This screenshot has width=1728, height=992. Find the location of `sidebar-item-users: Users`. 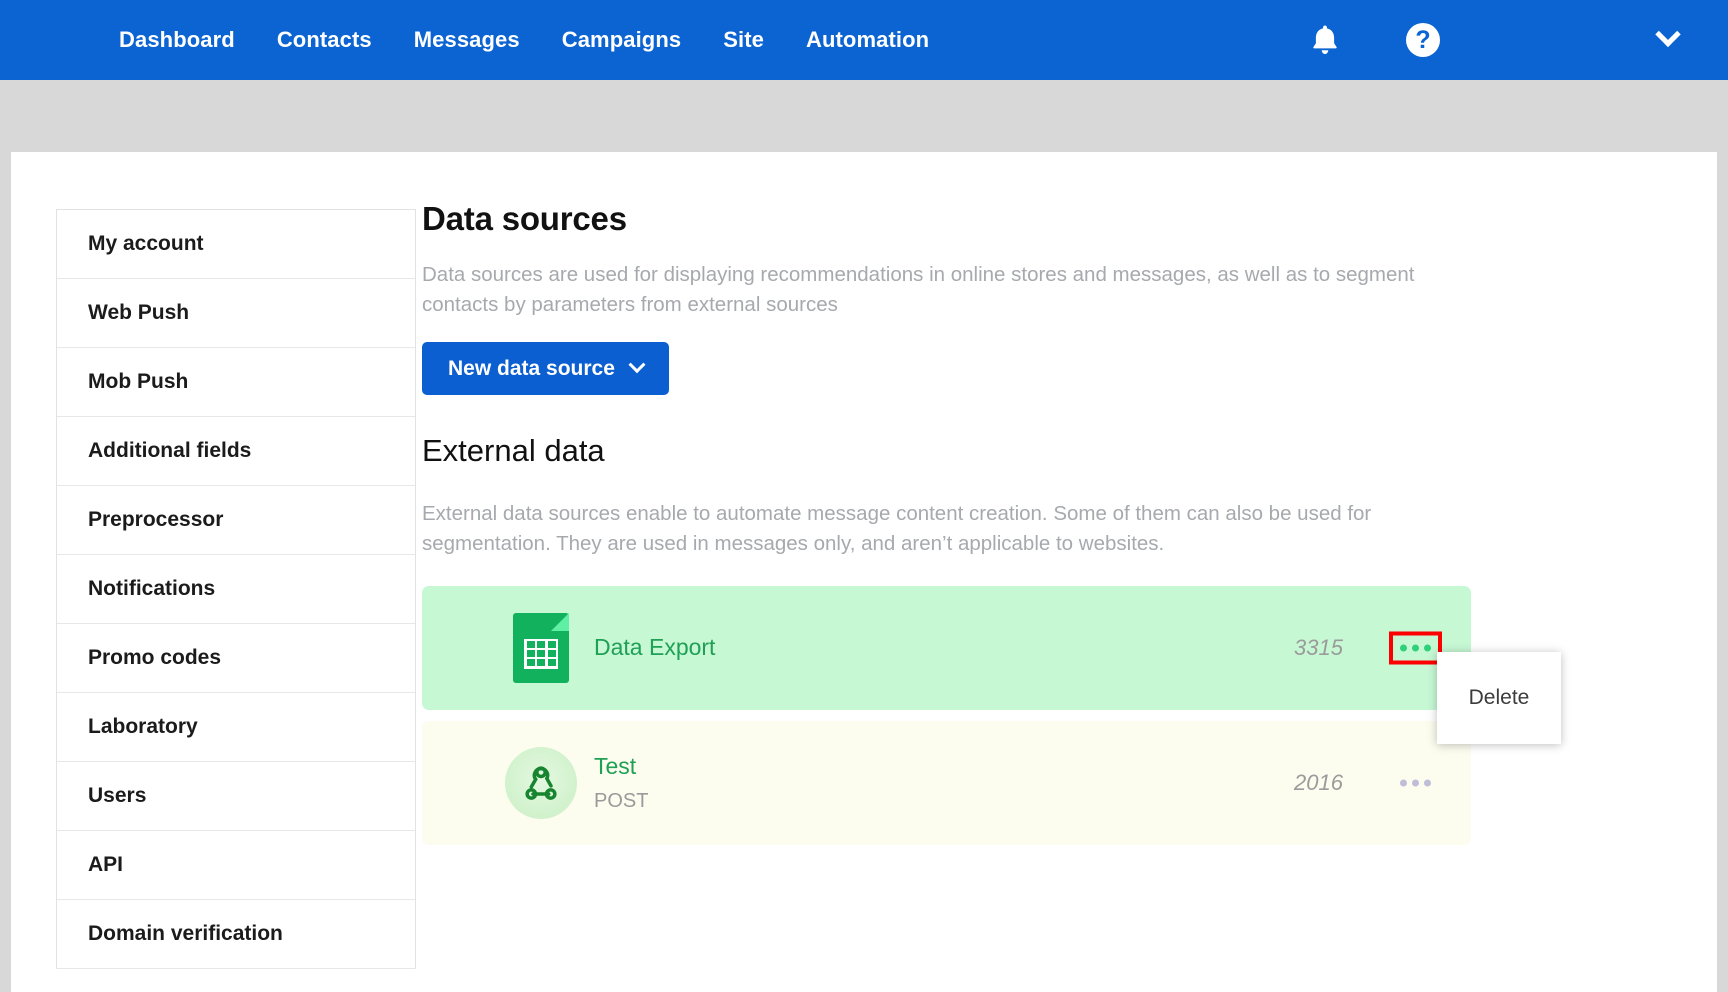

sidebar-item-users: Users is located at coordinates (236, 796).